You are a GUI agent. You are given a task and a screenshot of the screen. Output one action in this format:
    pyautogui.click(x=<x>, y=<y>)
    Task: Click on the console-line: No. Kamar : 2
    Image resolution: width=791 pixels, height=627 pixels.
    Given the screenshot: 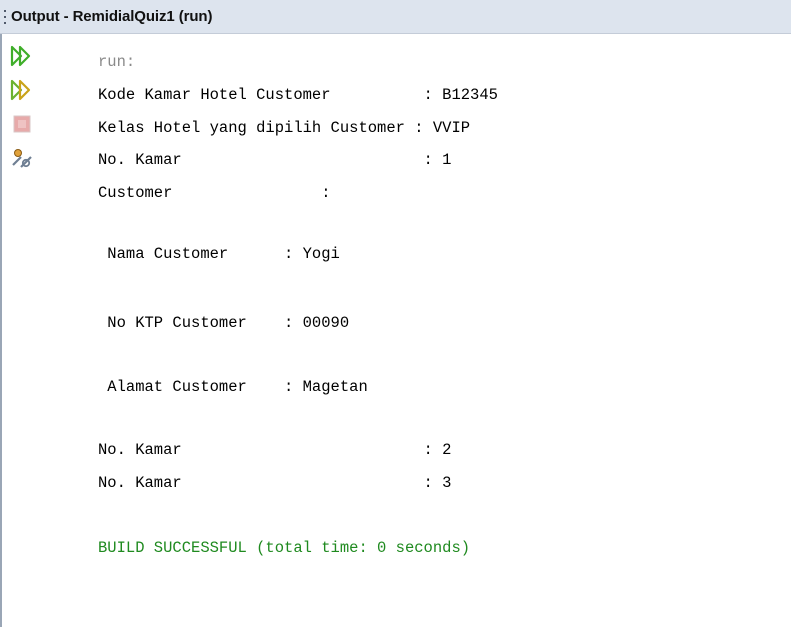 What is the action you would take?
    pyautogui.click(x=275, y=450)
    